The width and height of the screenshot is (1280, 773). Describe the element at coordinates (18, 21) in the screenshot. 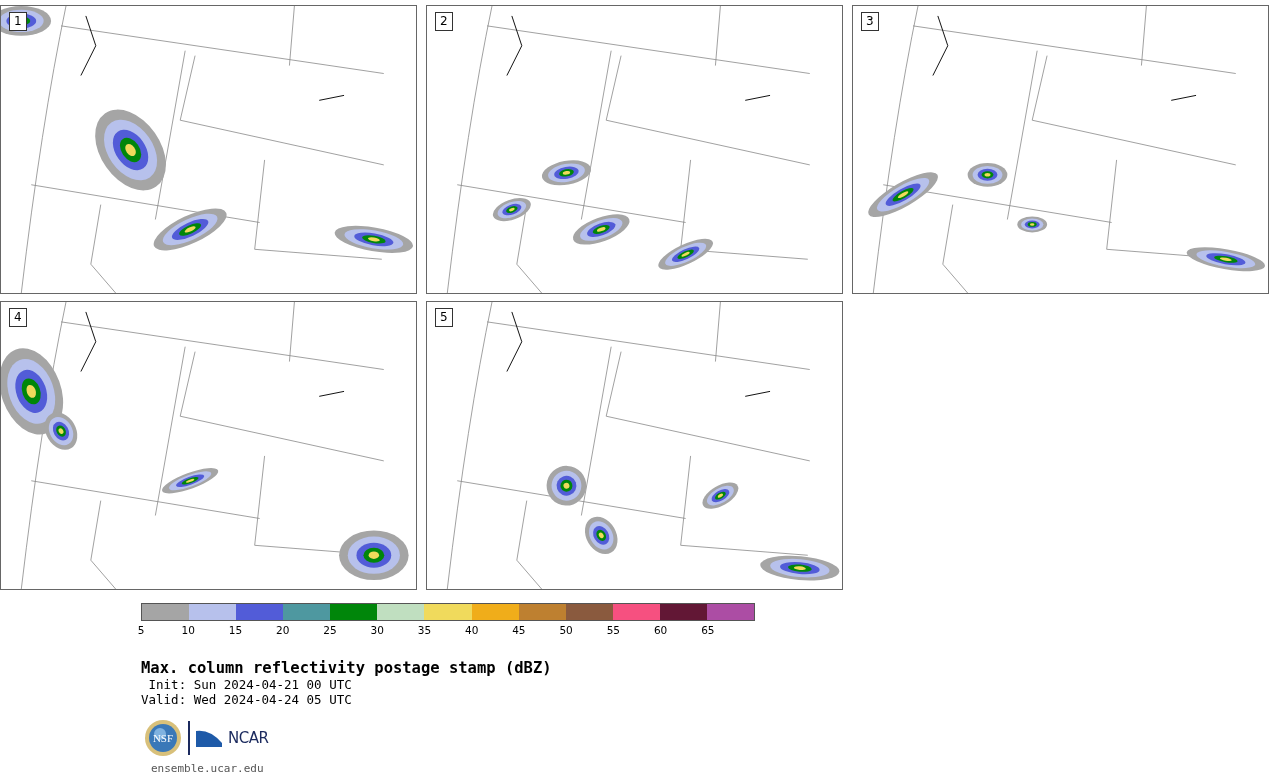

I see `panel-number: 1` at that location.